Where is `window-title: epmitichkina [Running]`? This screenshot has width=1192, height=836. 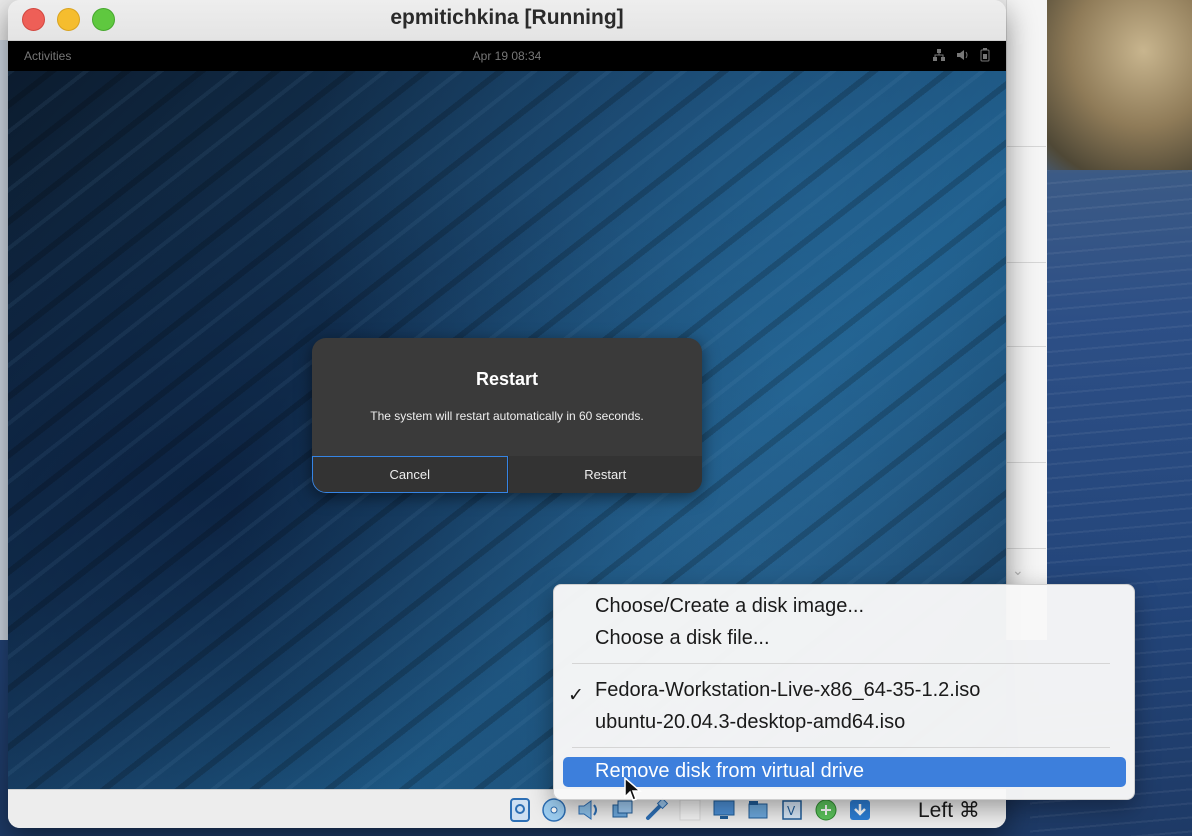
window-title: epmitichkina [Running] is located at coordinates (507, 17).